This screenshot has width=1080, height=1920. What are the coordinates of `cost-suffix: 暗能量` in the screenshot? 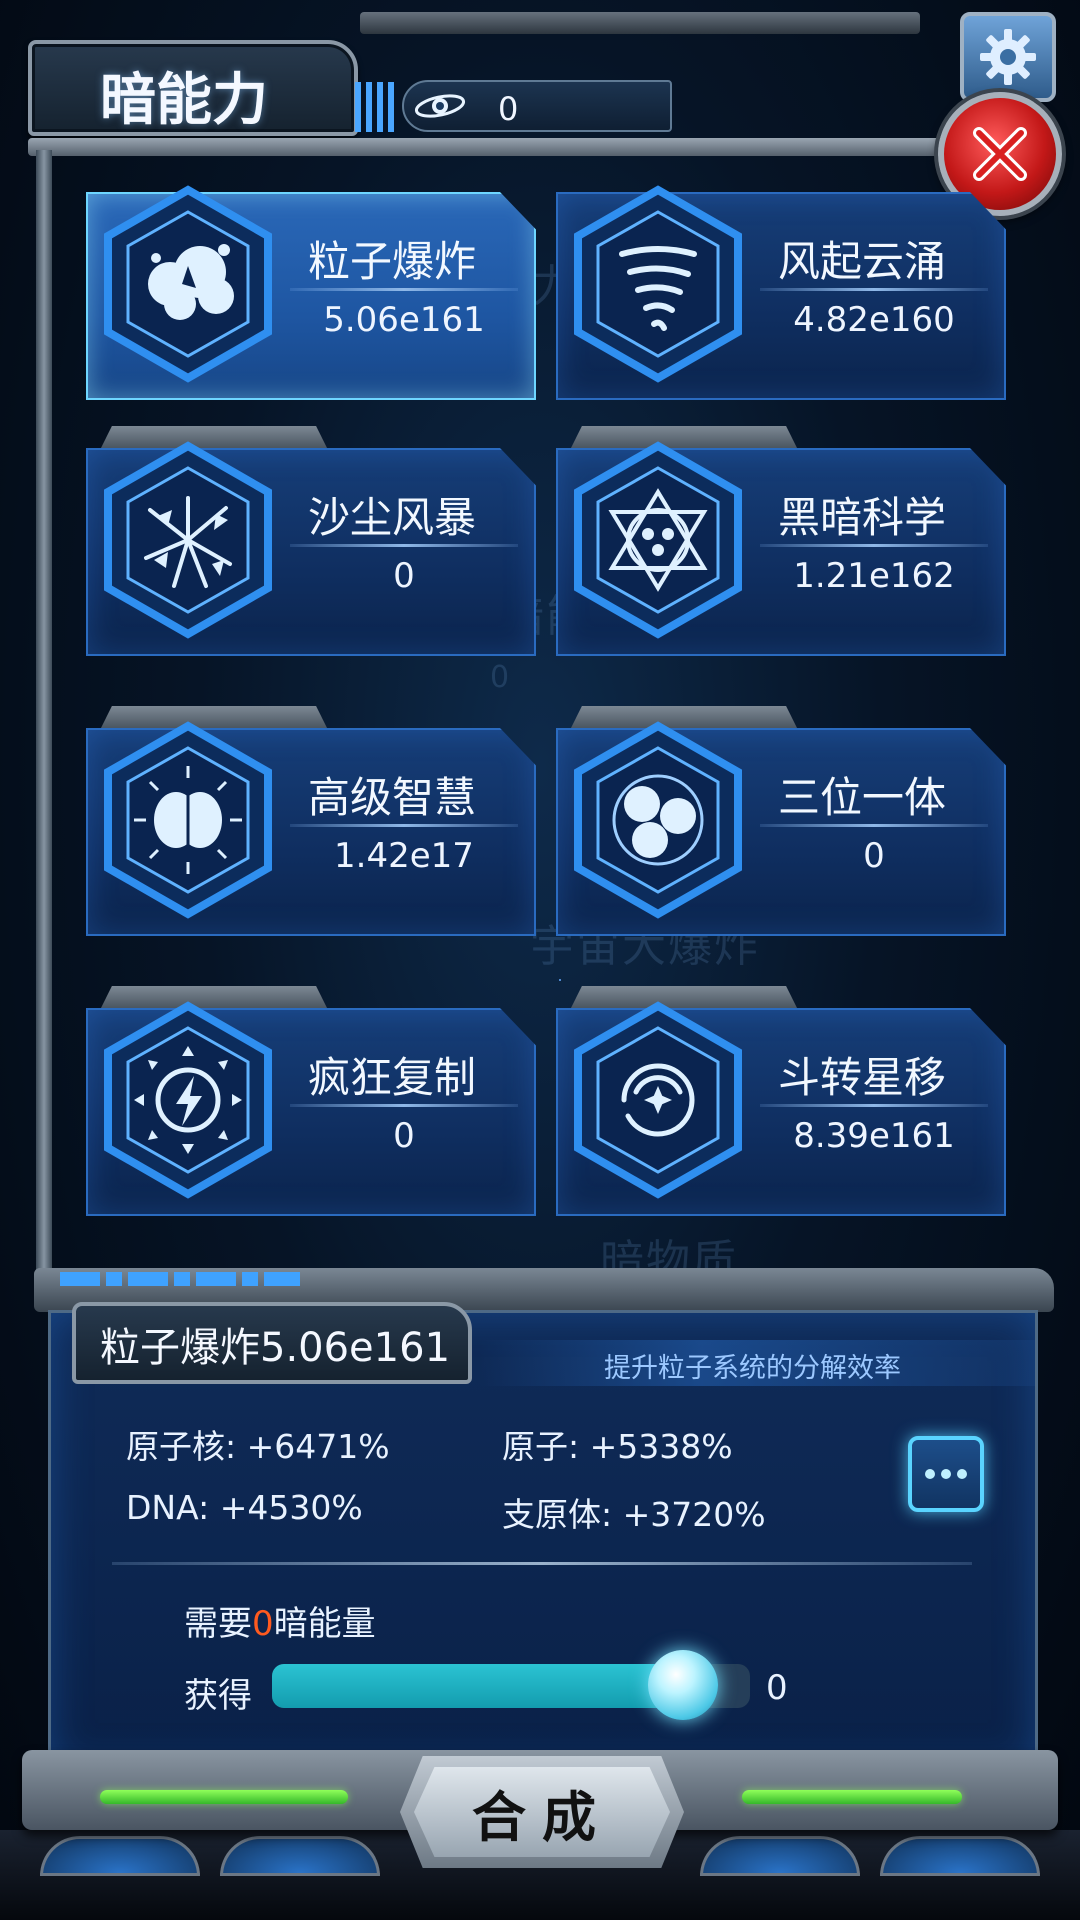 It's located at (324, 1624).